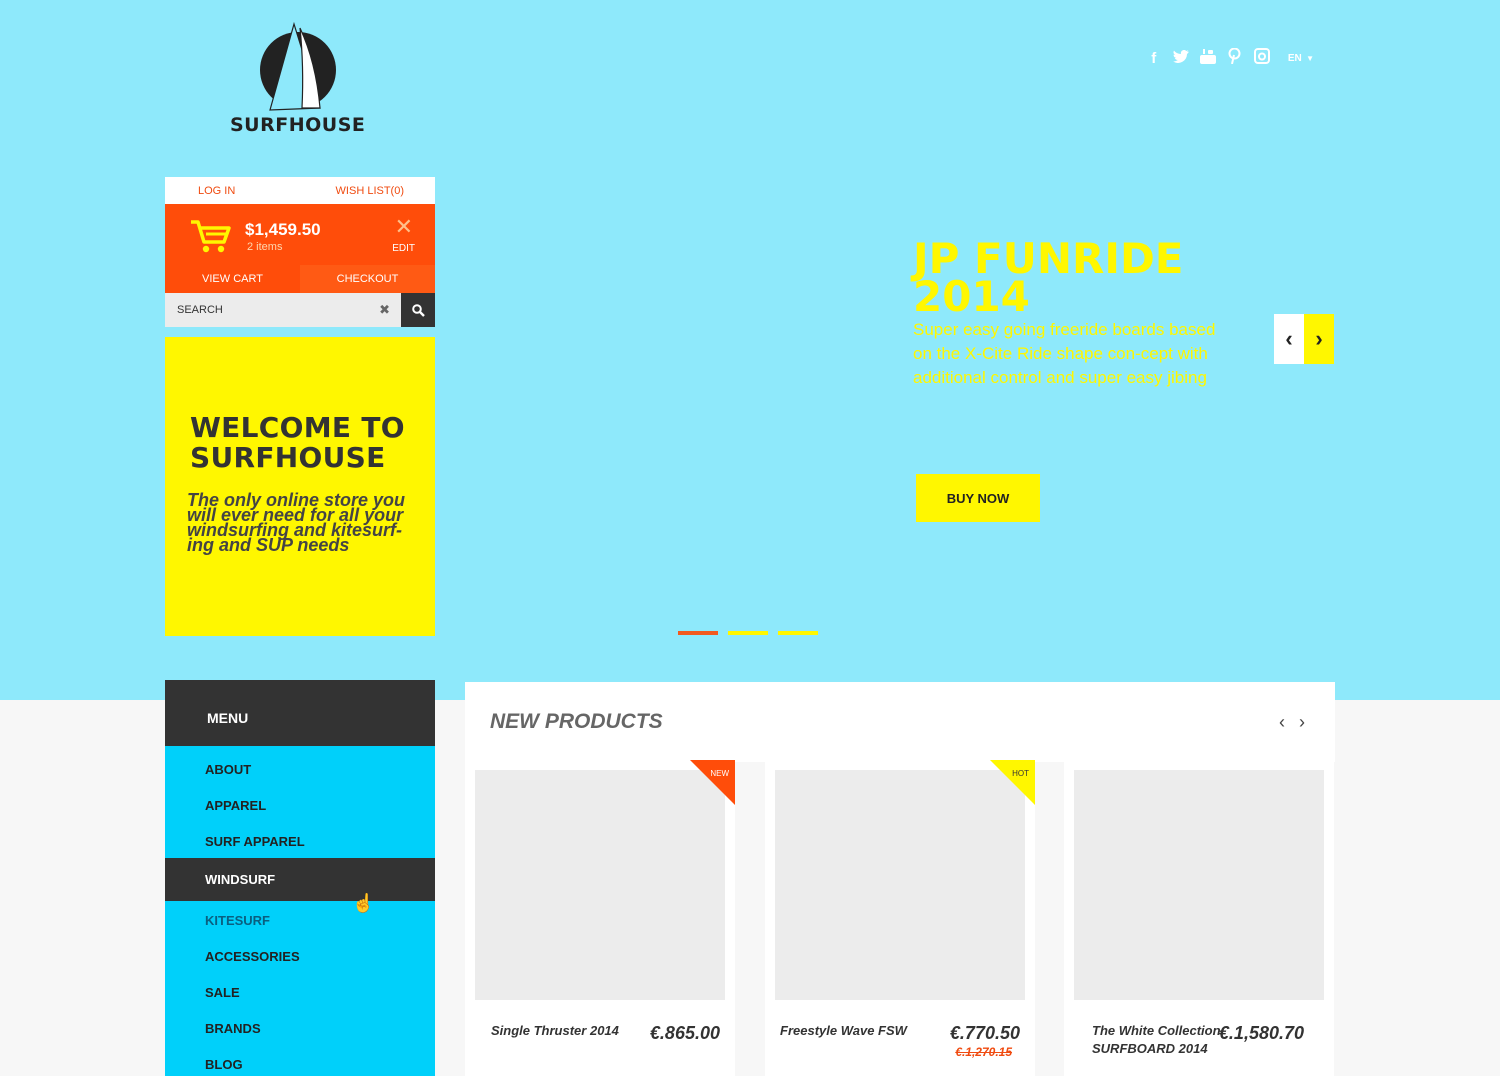 Image resolution: width=1500 pixels, height=1076 pixels. What do you see at coordinates (719, 773) in the screenshot?
I see `product-badge: NEW` at bounding box center [719, 773].